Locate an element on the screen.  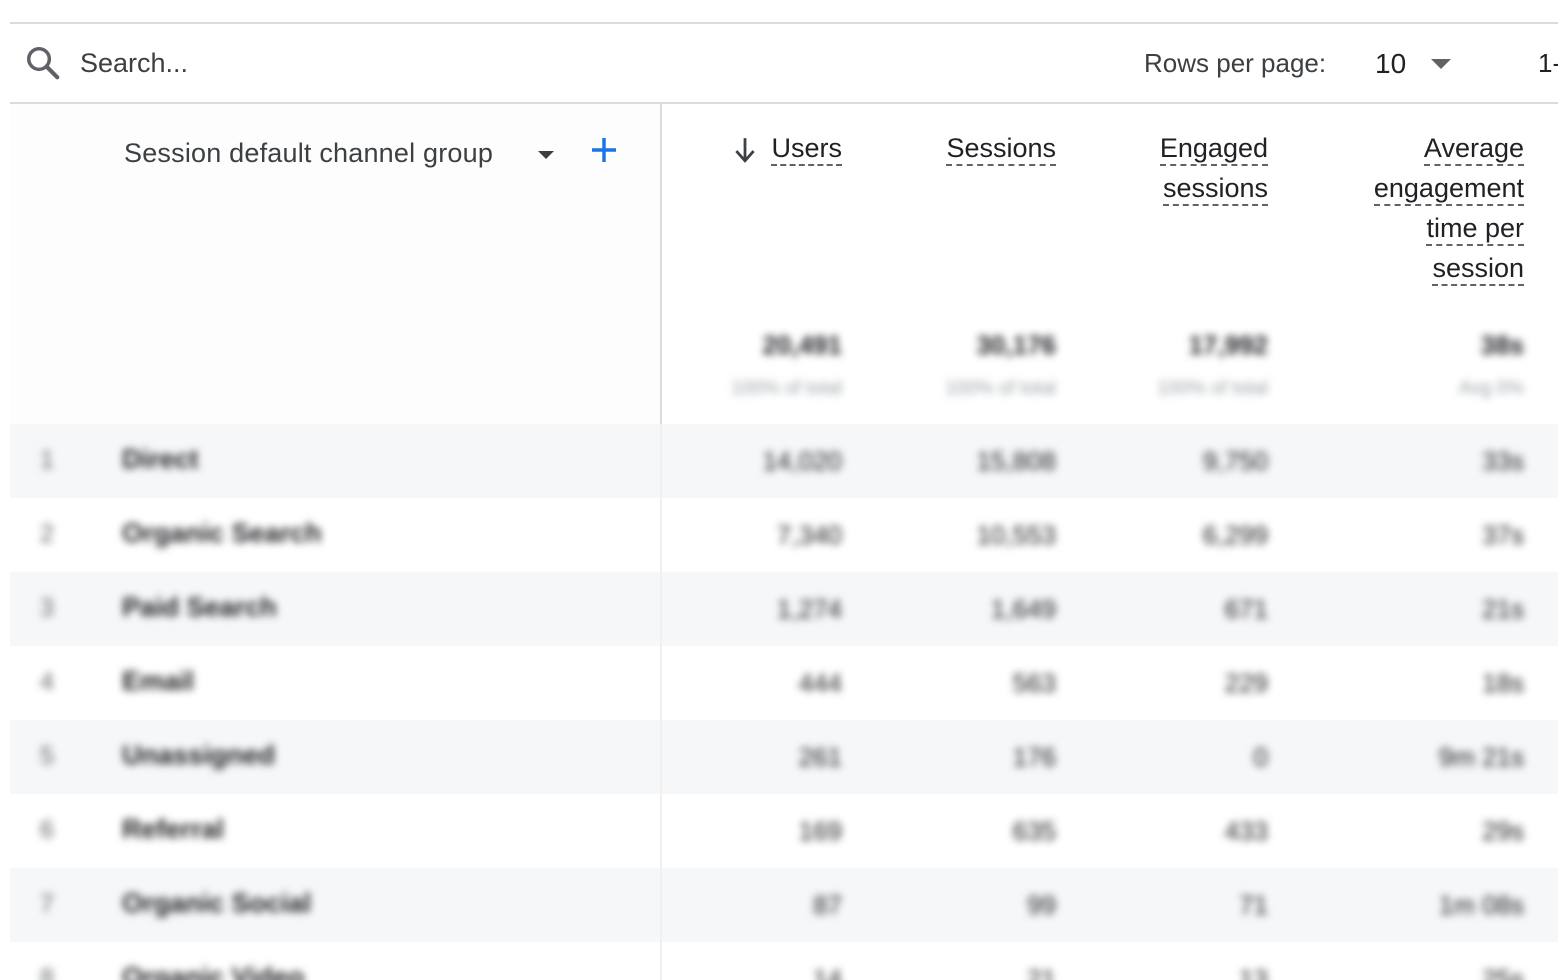
row-metric-value: 71 is located at coordinates (1253, 905).